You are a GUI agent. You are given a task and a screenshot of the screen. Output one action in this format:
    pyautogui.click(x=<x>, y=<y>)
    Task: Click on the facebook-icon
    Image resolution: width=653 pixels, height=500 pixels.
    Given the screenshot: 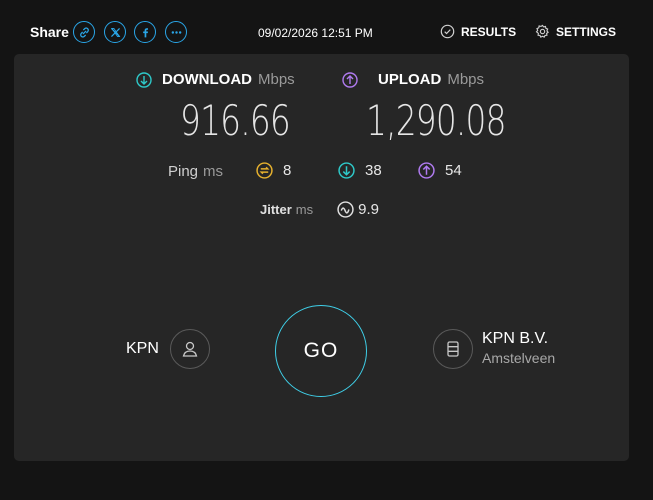 What is the action you would take?
    pyautogui.click(x=145, y=32)
    